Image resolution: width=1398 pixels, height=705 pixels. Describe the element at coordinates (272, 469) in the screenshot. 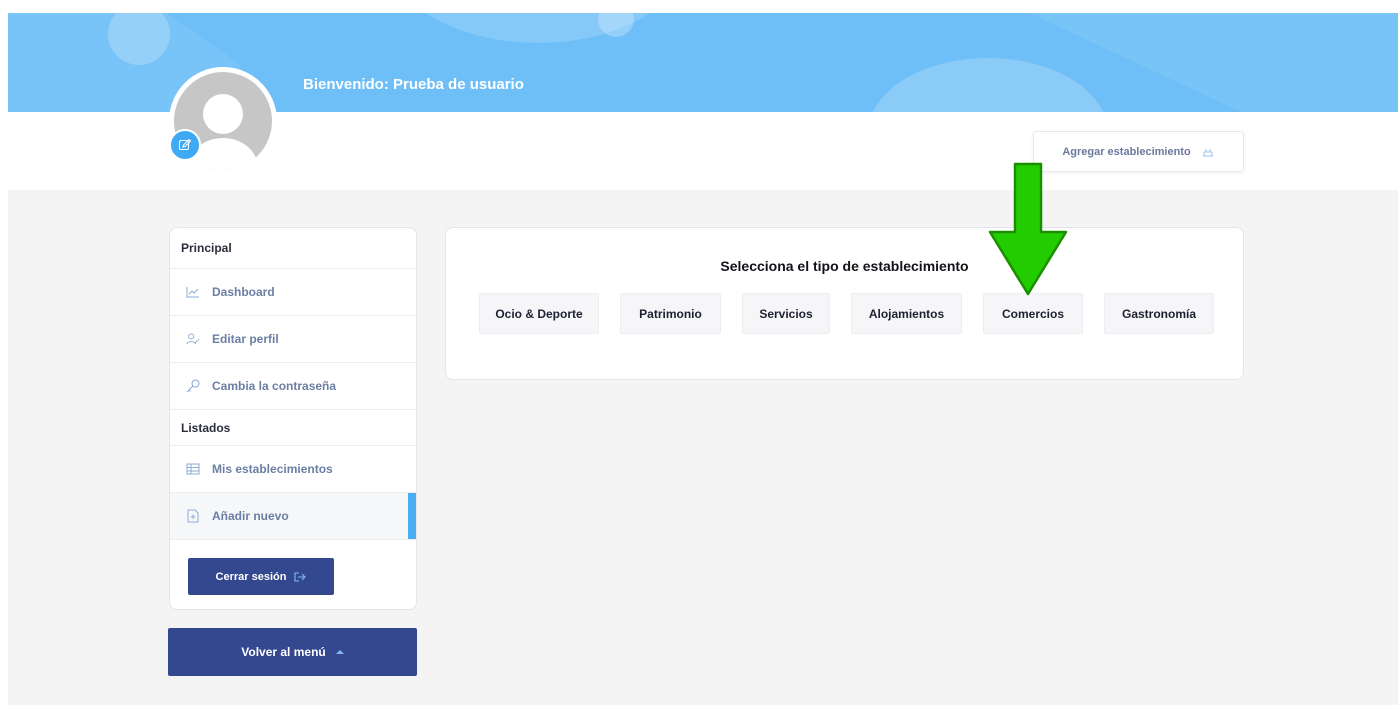

I see `sidebar-item-label: Mis establecimientos` at that location.